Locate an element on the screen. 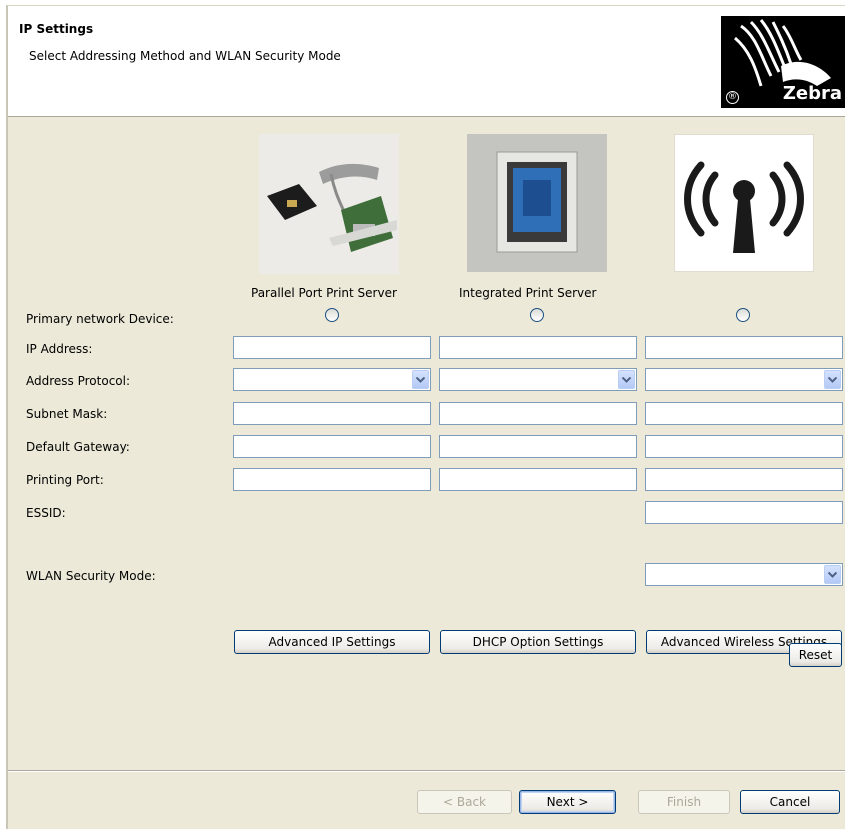  printing-port-input-parallel is located at coordinates (332, 479).